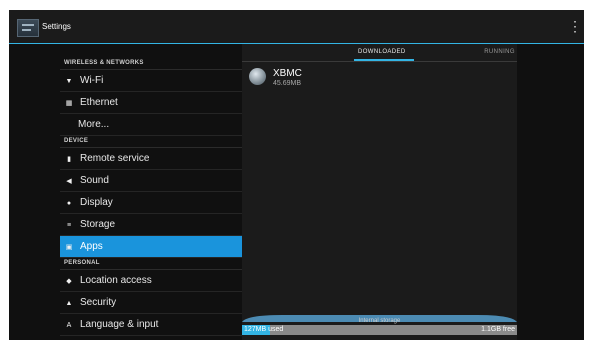 The height and width of the screenshot is (340, 591). I want to click on storage-used: 127MB used, so click(264, 329).